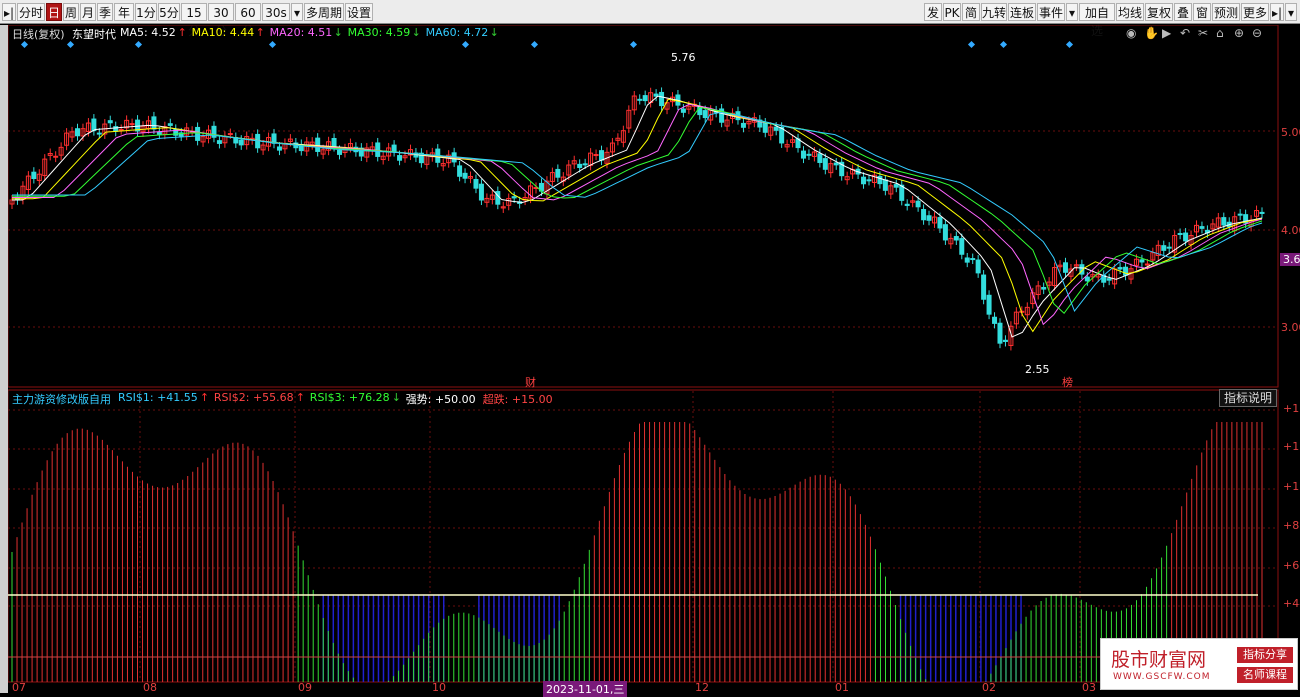 The height and width of the screenshot is (697, 1300). I want to click on indicator-name: 主力游资修改版自用, so click(61, 399).